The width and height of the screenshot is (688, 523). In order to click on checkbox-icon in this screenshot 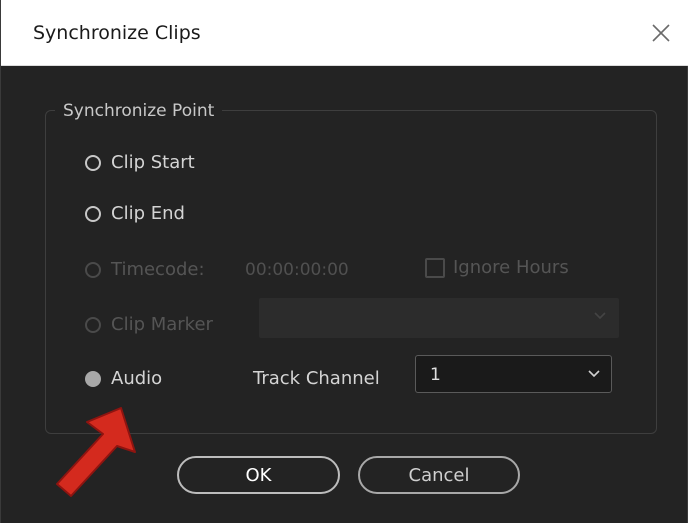, I will do `click(435, 267)`.